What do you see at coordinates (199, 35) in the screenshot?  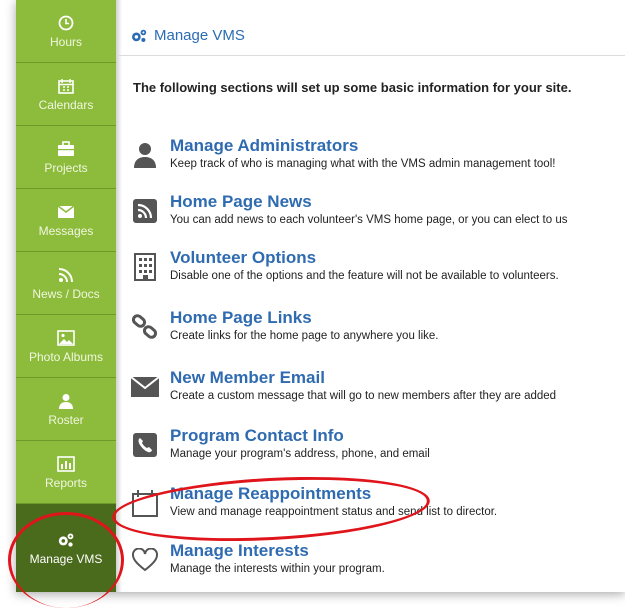 I see `page-title-text: Manage VMS` at bounding box center [199, 35].